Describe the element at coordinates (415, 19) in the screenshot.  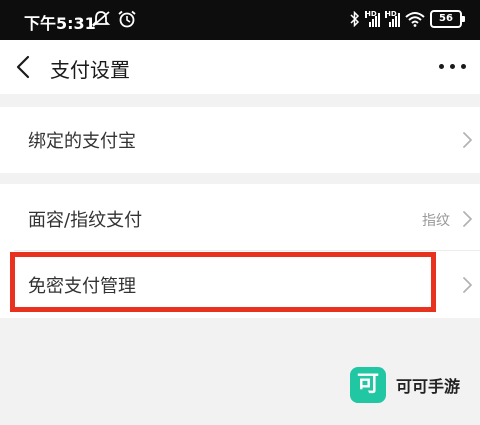
I see `wifi-icon` at that location.